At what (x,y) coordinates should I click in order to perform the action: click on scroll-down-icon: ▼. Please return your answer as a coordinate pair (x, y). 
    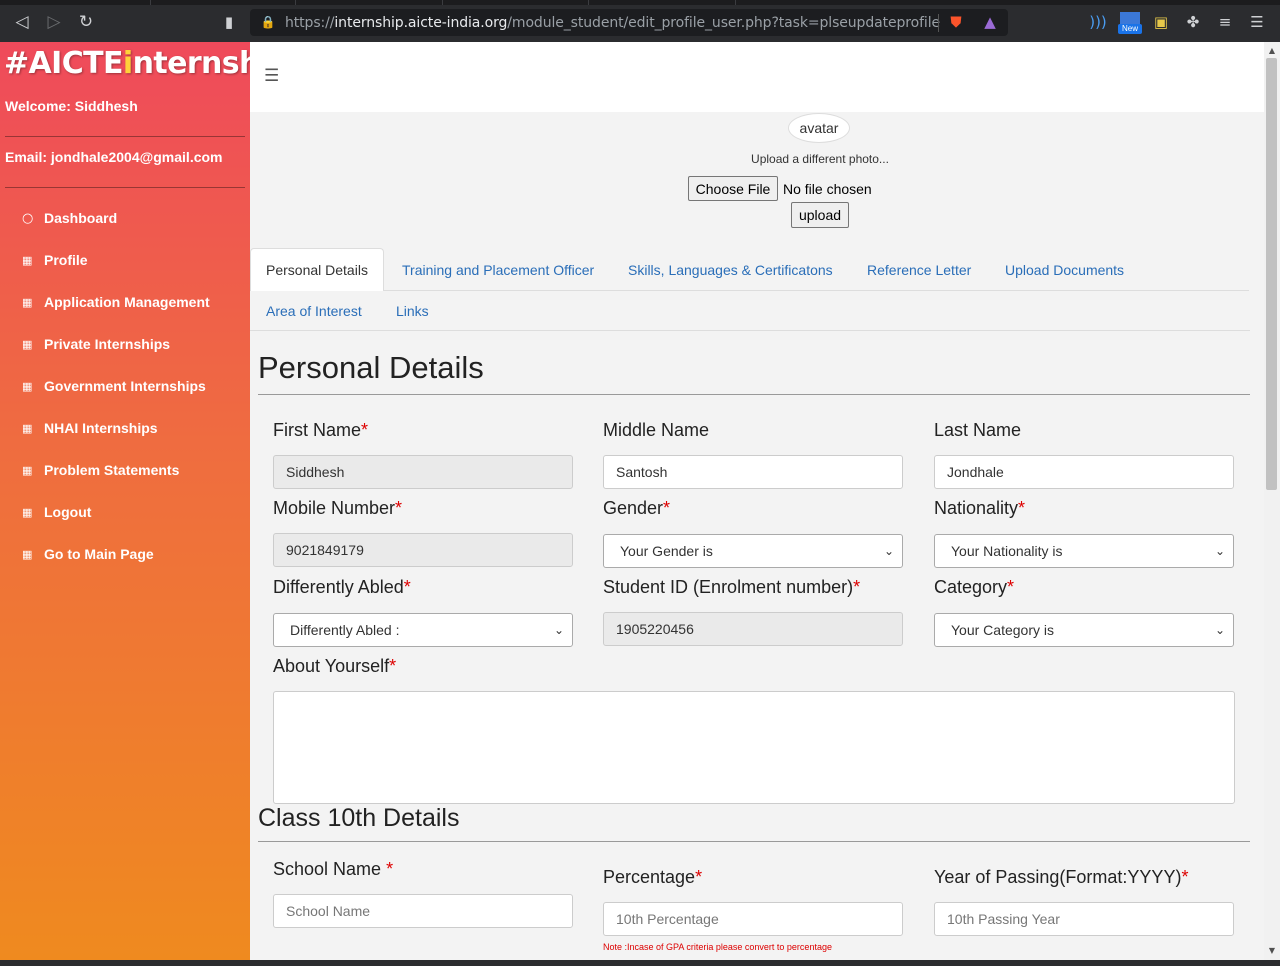
    Looking at the image, I should click on (1272, 950).